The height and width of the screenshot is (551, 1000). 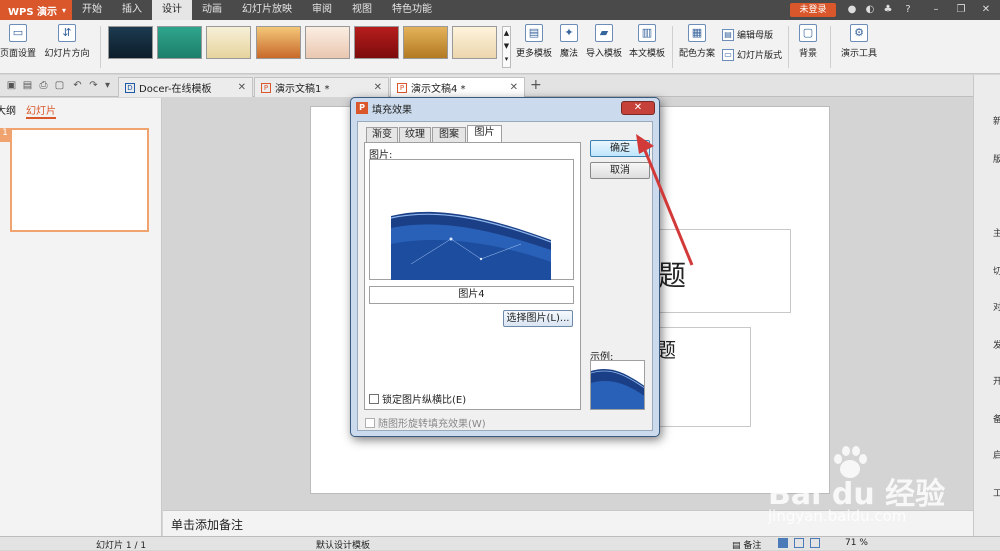 What do you see at coordinates (888, 10) in the screenshot?
I see `shirt-icon: ♣` at bounding box center [888, 10].